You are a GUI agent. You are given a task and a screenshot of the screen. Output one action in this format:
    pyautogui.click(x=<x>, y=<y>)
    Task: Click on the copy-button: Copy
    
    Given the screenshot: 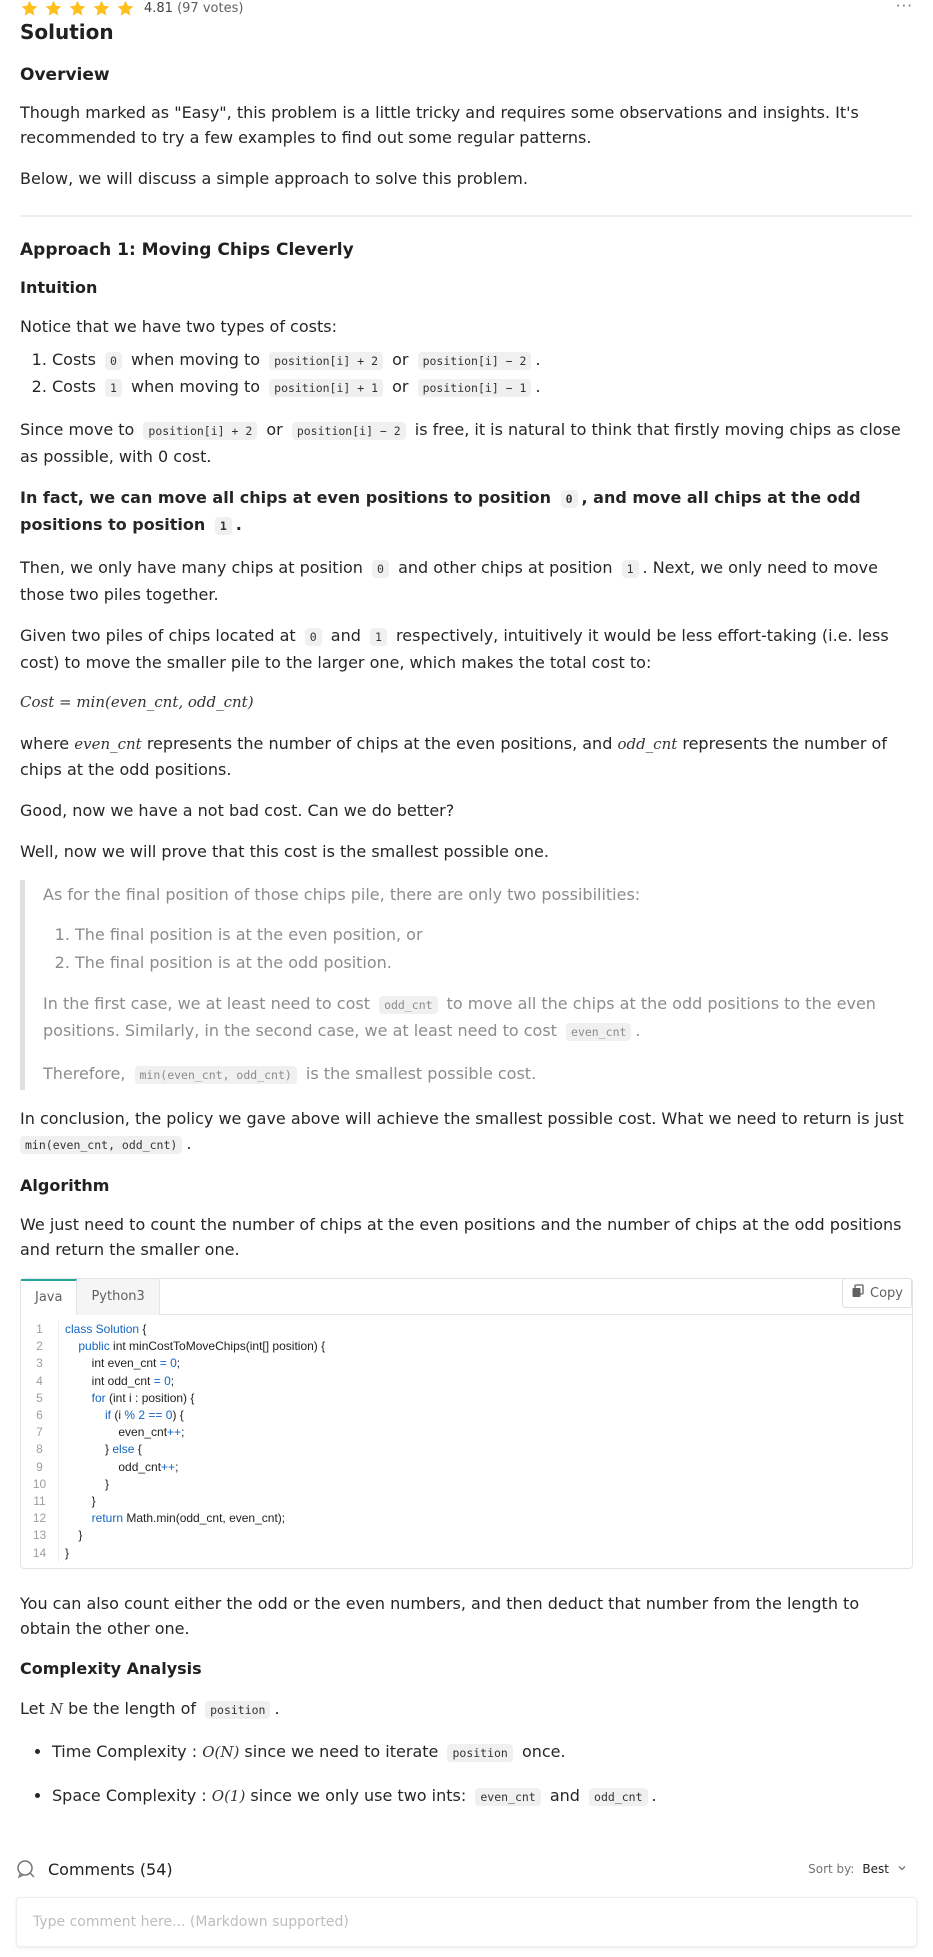 What is the action you would take?
    pyautogui.click(x=877, y=1293)
    